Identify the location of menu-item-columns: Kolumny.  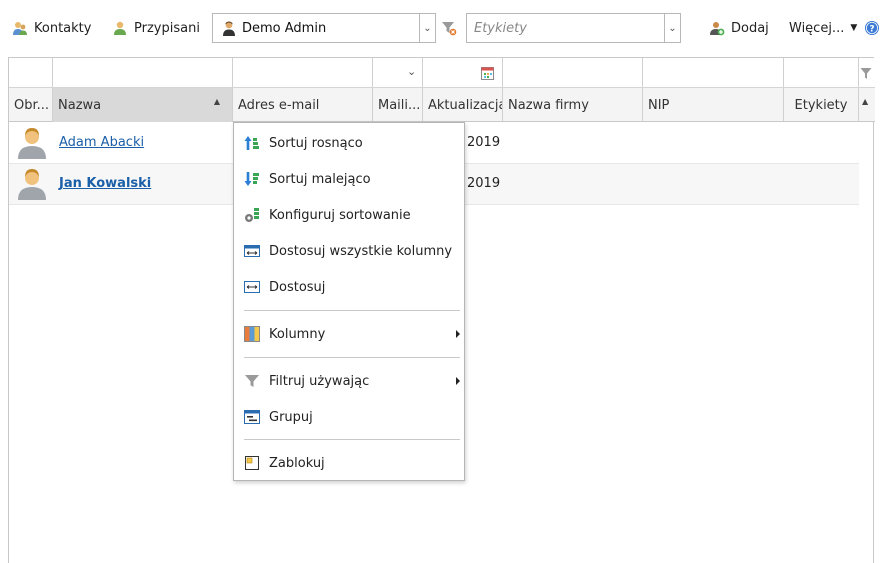
(349, 334).